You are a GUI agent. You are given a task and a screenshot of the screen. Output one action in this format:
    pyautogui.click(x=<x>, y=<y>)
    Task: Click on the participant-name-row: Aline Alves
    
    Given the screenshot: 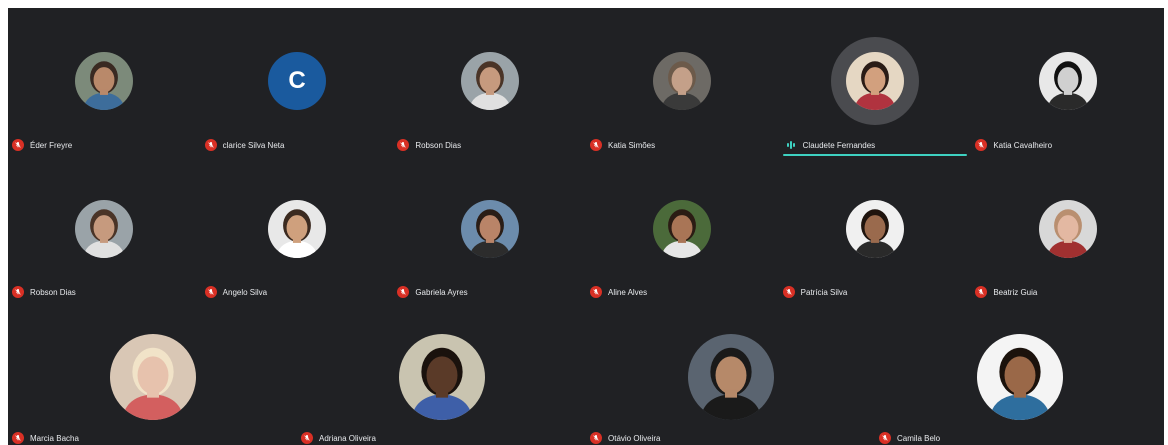 What is the action you would take?
    pyautogui.click(x=618, y=292)
    